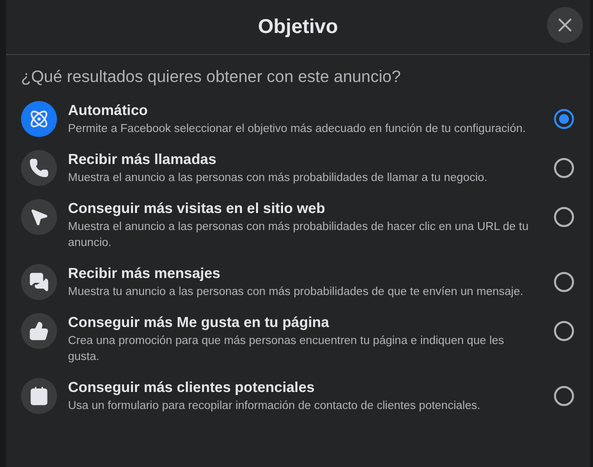 The image size is (593, 467). I want to click on objective-option: Conseguir más Me gusta en tu página Crea una promoción para que más personas encuentren tu página e indiquen que les gusta., so click(298, 345).